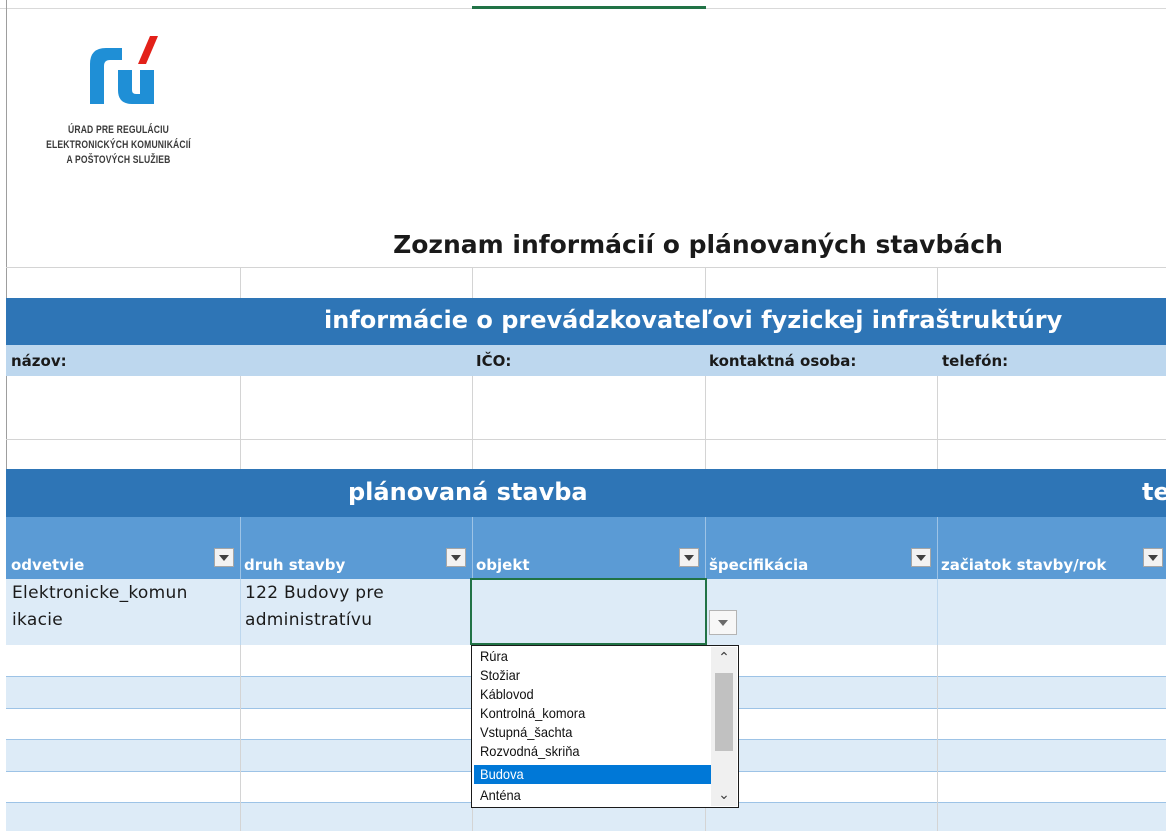  Describe the element at coordinates (724, 712) in the screenshot. I see `scrollbar-thumb` at that location.